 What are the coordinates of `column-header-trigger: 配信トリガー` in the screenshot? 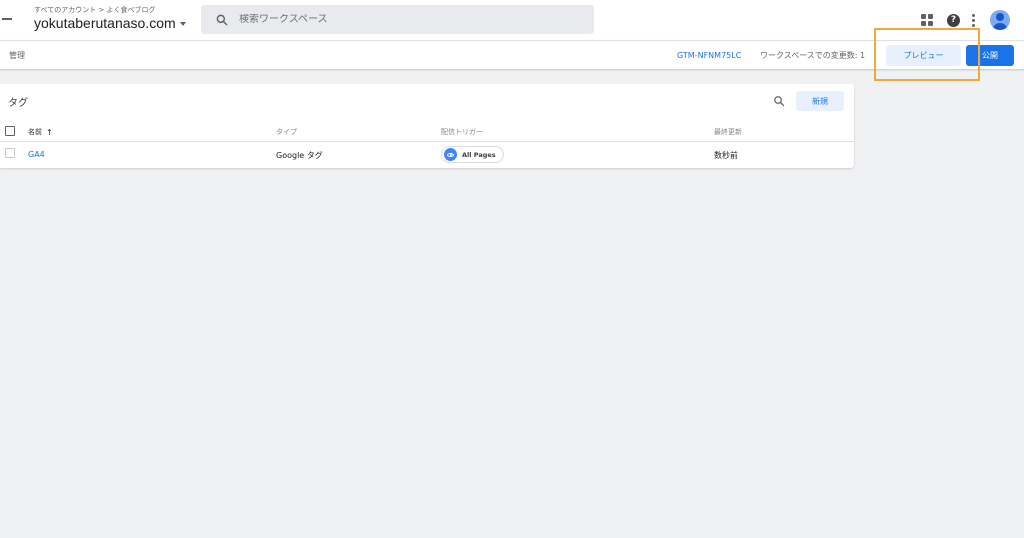 It's located at (462, 132).